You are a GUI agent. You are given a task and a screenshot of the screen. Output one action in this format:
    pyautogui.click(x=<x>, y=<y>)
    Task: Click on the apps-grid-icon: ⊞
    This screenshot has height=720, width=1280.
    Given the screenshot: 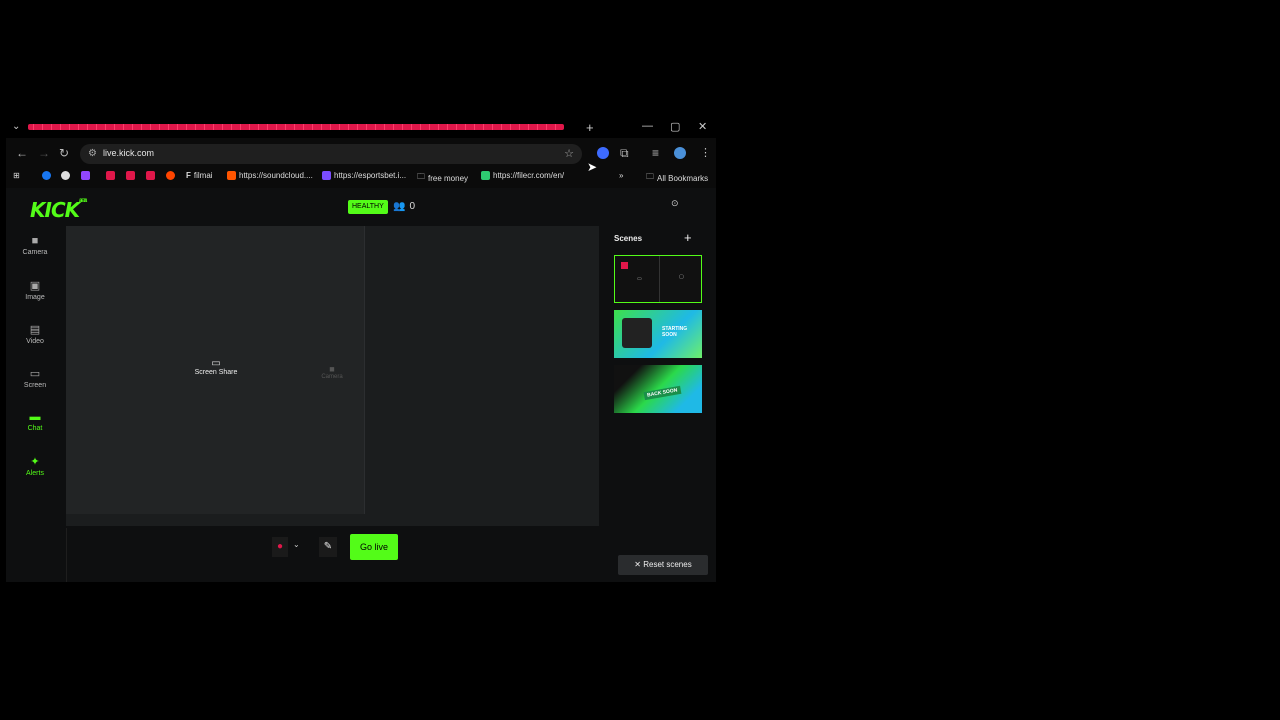 What is the action you would take?
    pyautogui.click(x=16, y=175)
    